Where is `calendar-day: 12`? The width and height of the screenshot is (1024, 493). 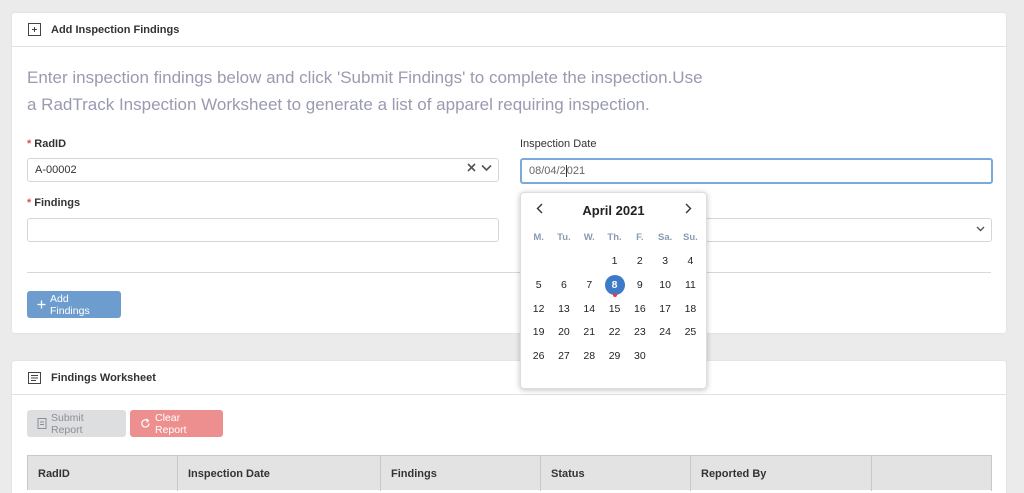
calendar-day: 12 is located at coordinates (538, 309).